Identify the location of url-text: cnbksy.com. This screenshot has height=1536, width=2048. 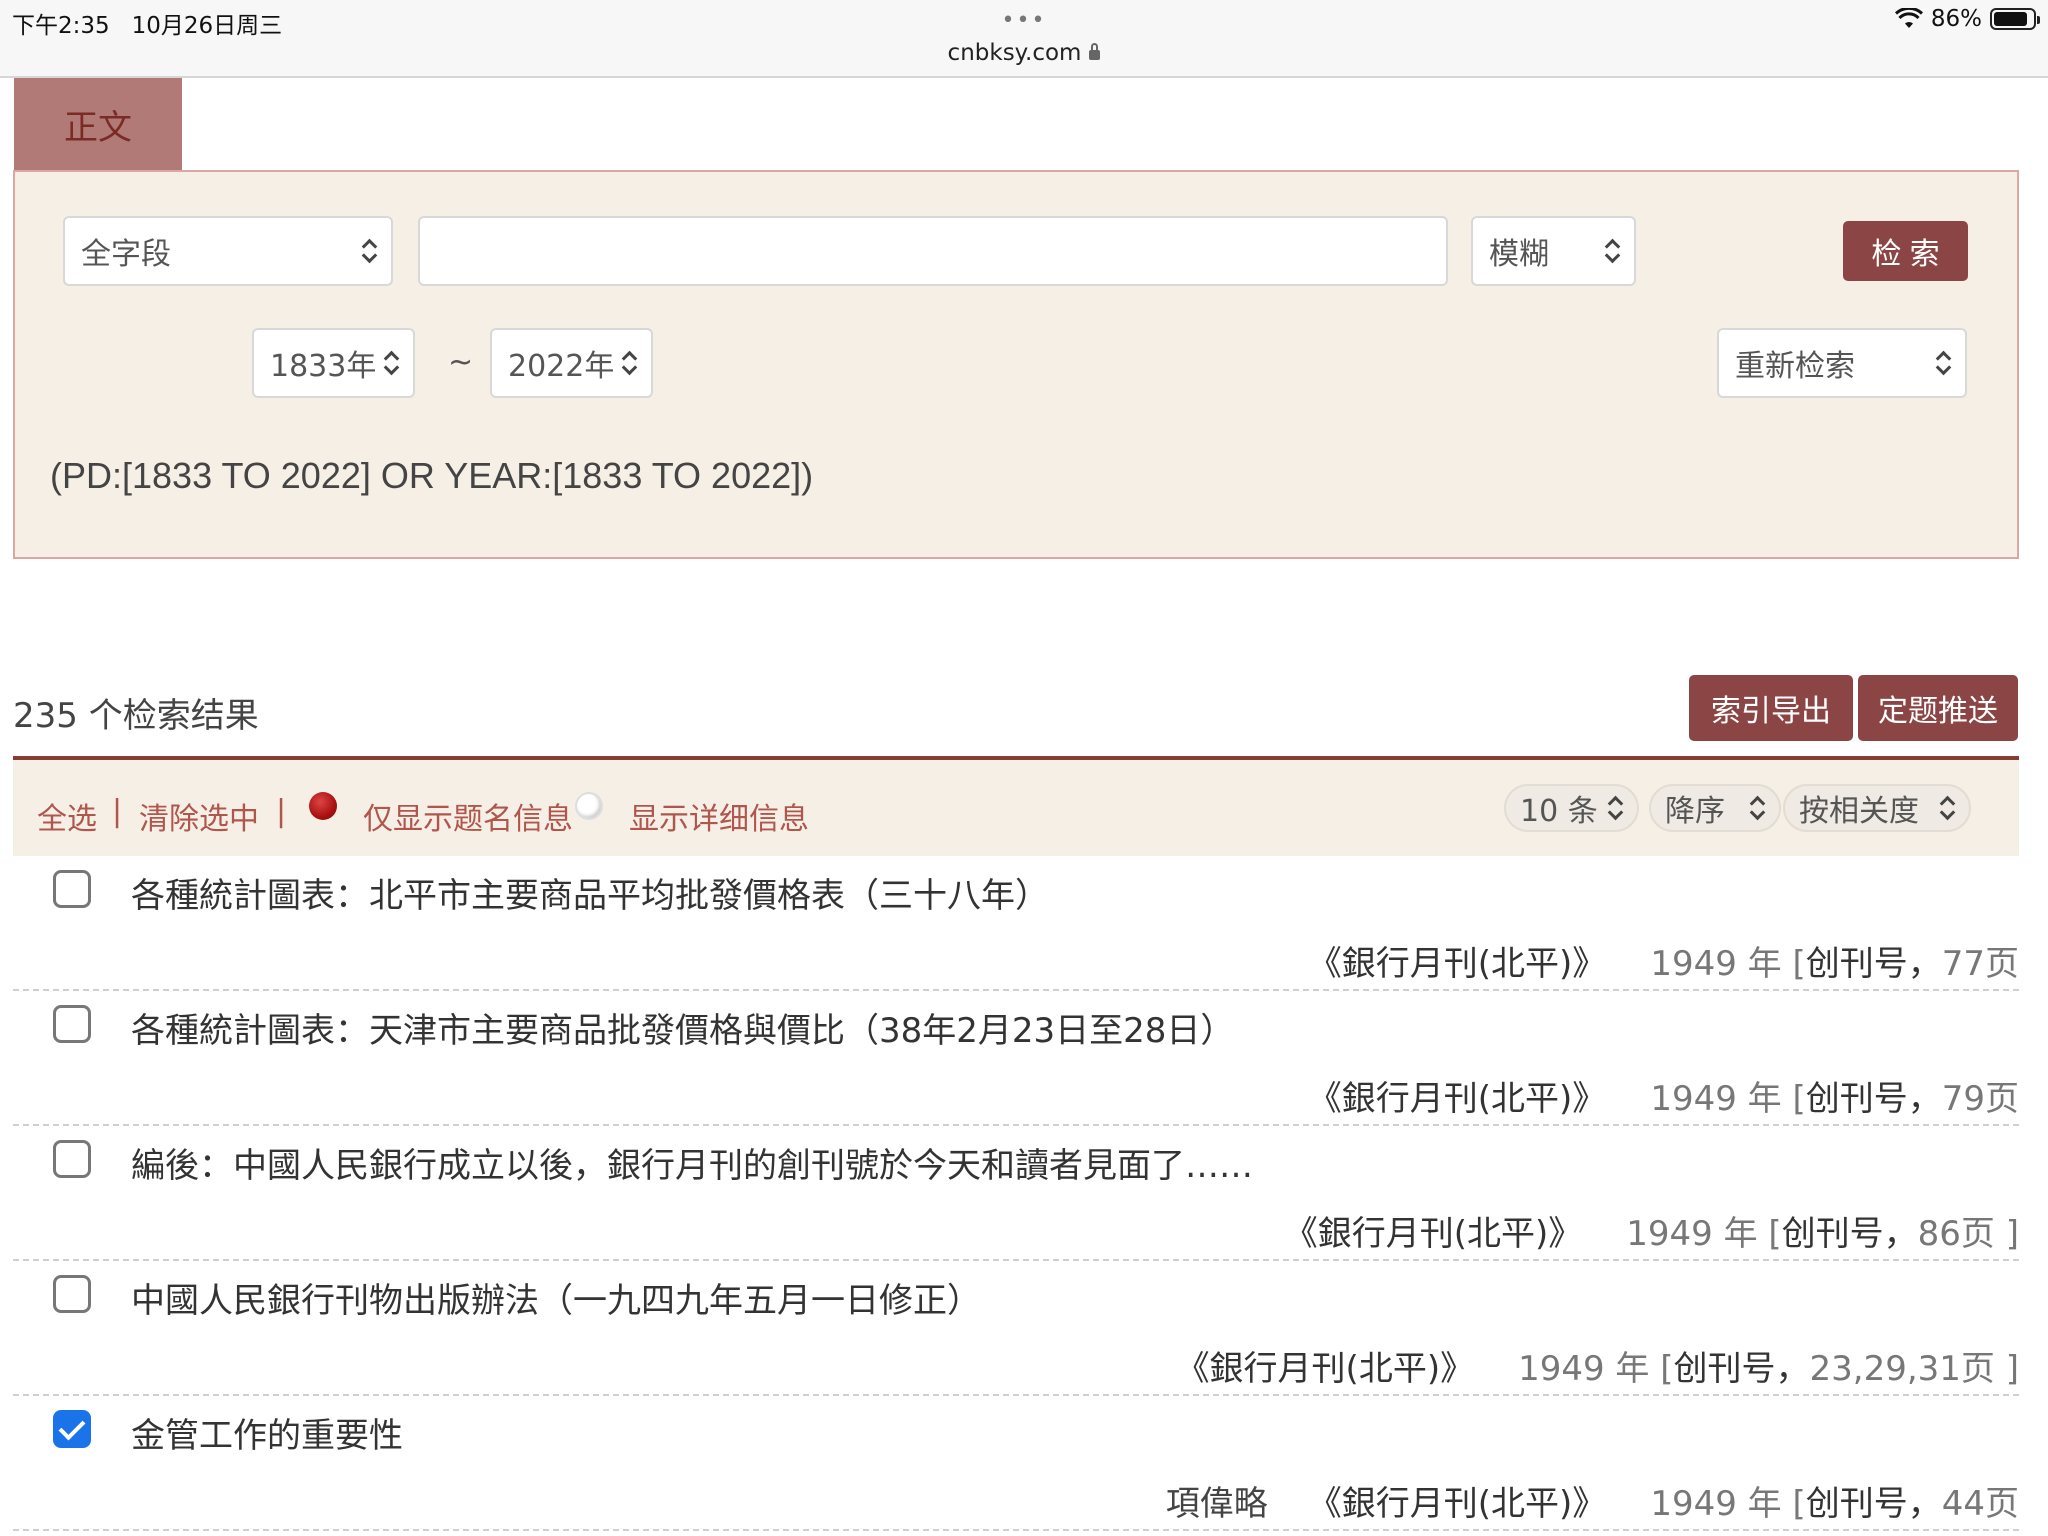
(1014, 53).